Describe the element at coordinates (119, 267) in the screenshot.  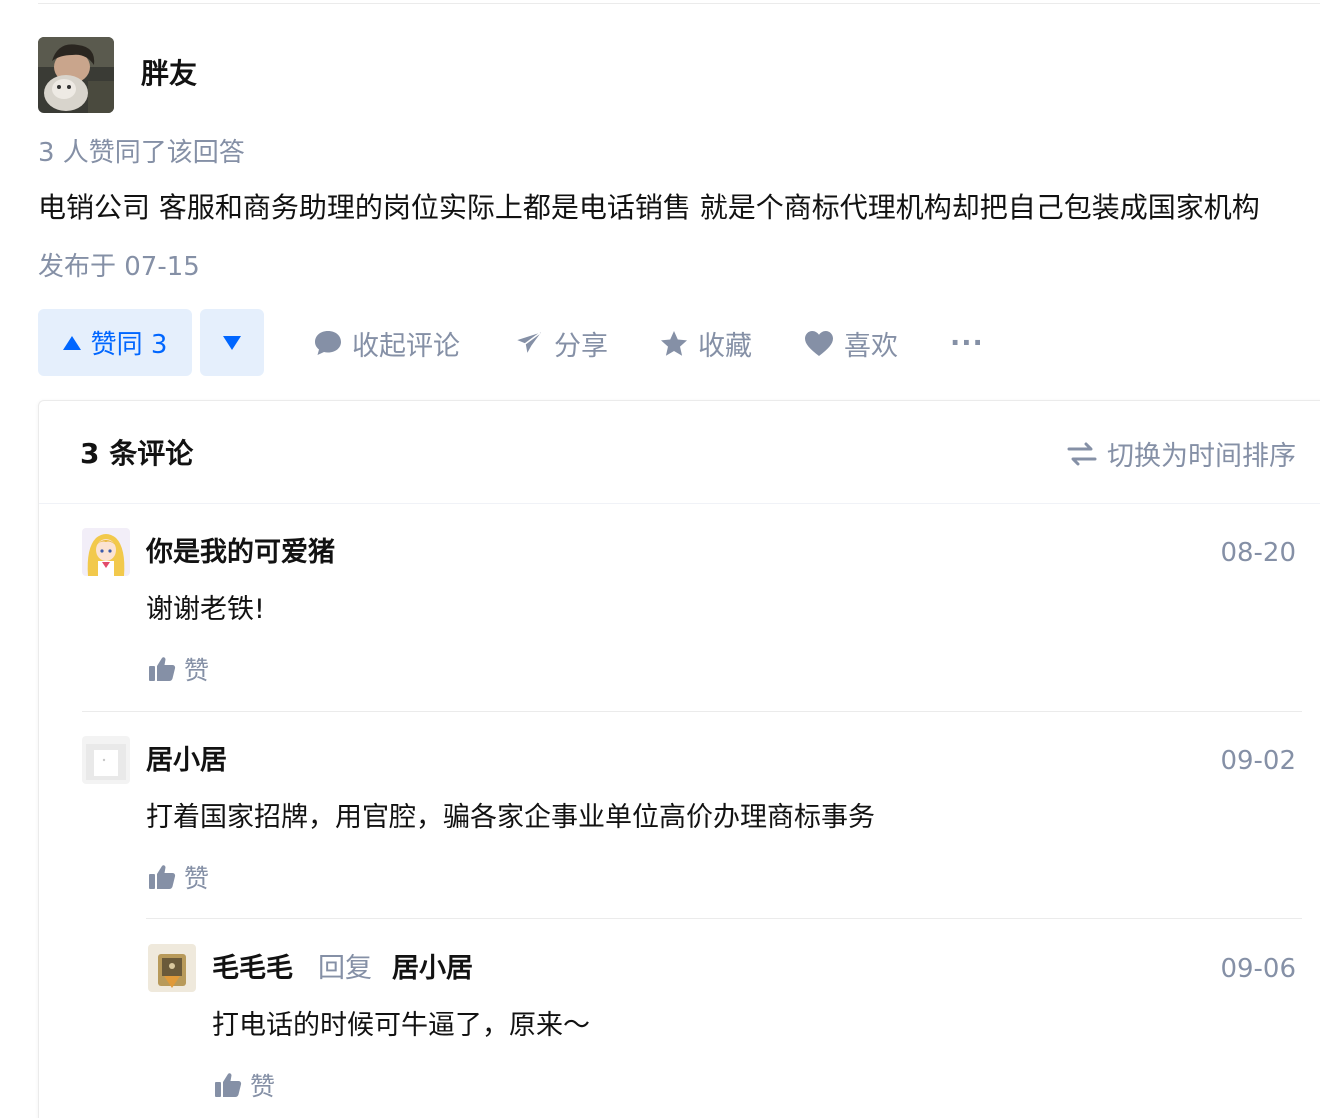
I see `publish-date: 发布于 07-15` at that location.